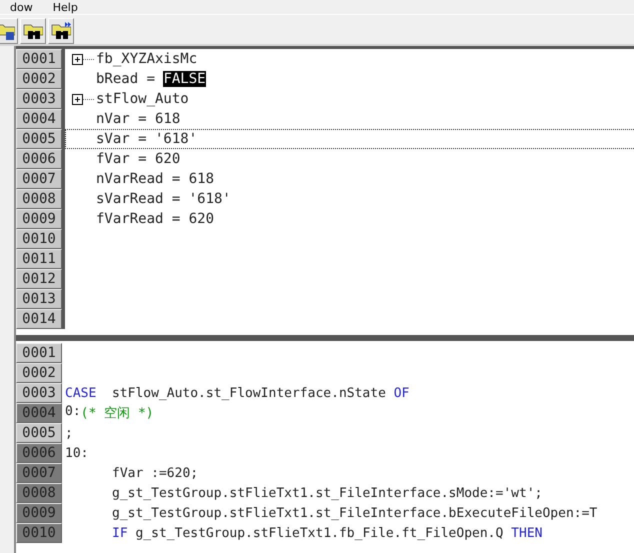  What do you see at coordinates (147, 139) in the screenshot?
I see `watch-variable: sVar = '618'` at bounding box center [147, 139].